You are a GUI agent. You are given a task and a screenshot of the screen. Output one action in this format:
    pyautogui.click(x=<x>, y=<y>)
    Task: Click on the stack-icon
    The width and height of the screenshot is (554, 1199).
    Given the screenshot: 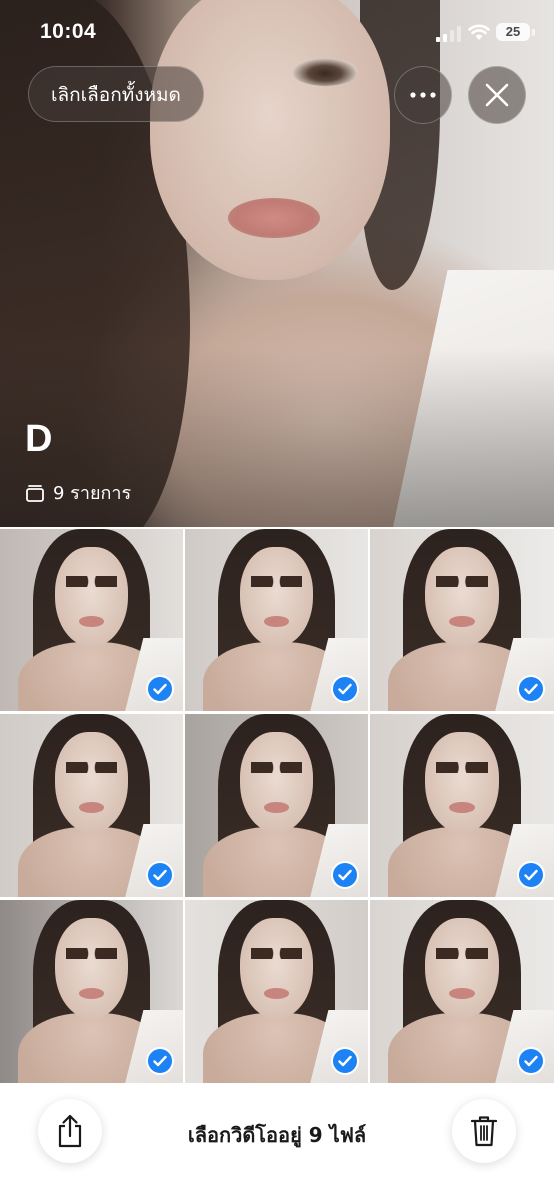 What is the action you would take?
    pyautogui.click(x=35, y=493)
    